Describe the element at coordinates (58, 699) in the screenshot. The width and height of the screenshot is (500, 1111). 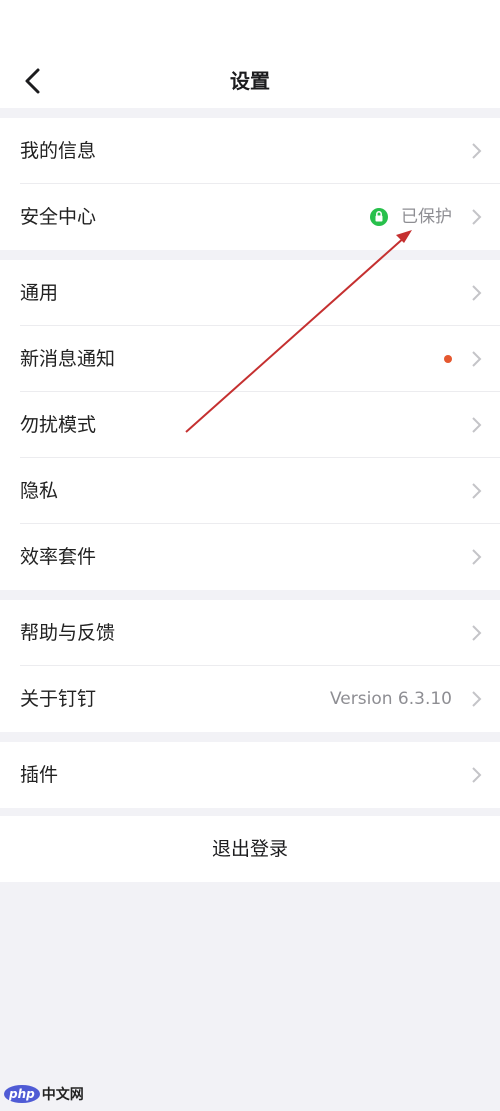
I see `row-label: 关于钉钉` at that location.